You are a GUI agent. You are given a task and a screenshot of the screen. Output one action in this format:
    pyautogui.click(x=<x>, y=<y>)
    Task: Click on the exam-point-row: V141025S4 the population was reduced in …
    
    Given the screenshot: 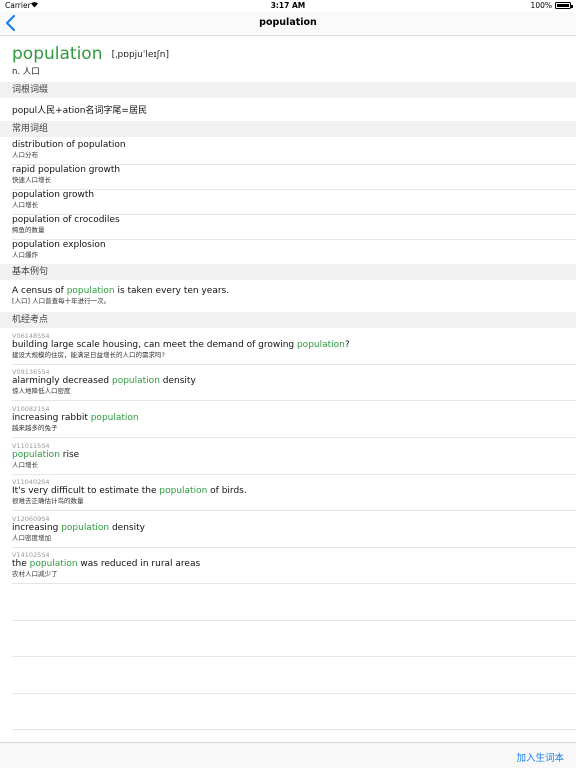 What is the action you would take?
    pyautogui.click(x=294, y=567)
    